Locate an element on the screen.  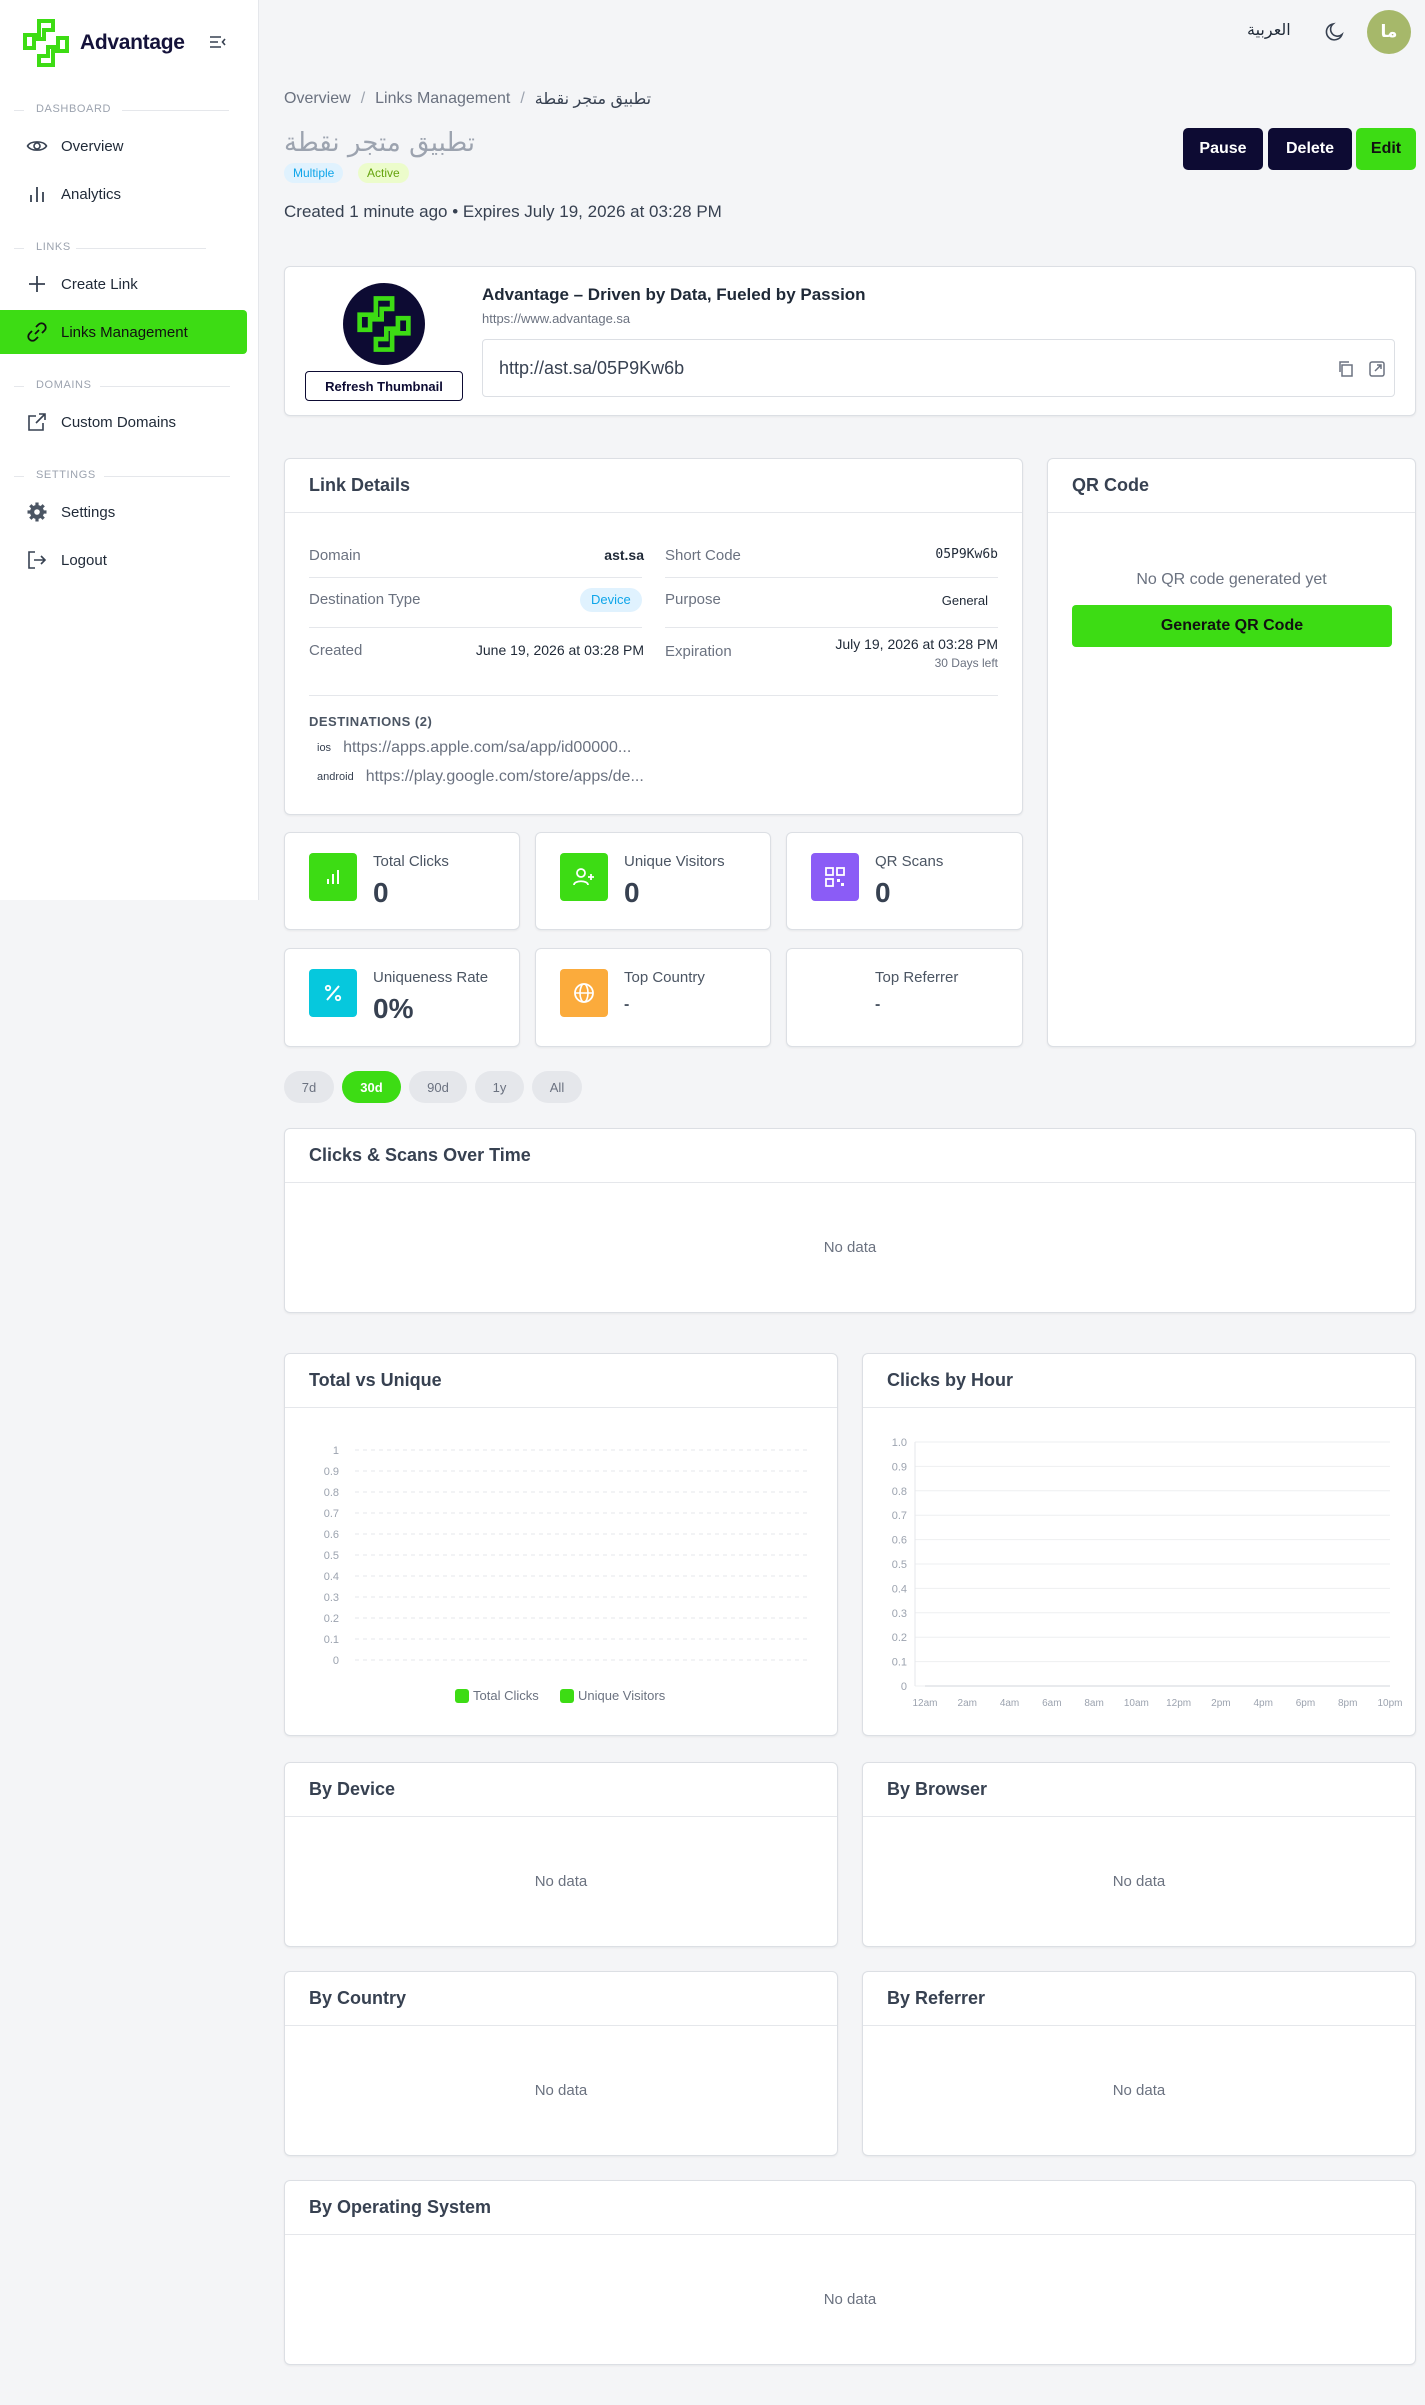
status-badge: Active is located at coordinates (383, 173).